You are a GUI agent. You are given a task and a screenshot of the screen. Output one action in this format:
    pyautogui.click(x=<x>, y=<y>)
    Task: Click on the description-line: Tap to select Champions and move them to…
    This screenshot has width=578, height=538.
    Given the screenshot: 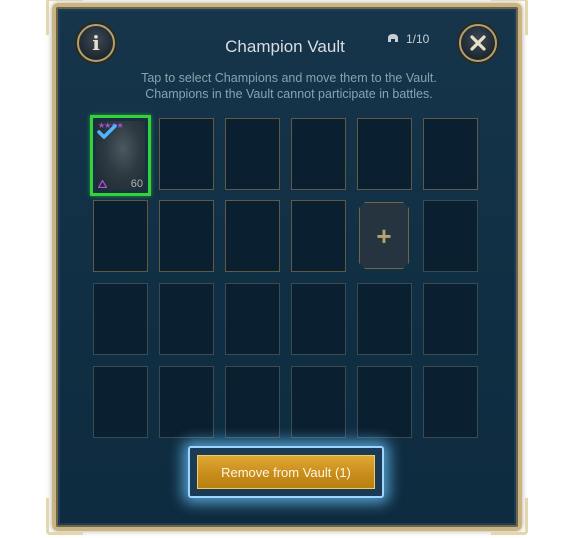 What is the action you would take?
    pyautogui.click(x=289, y=78)
    